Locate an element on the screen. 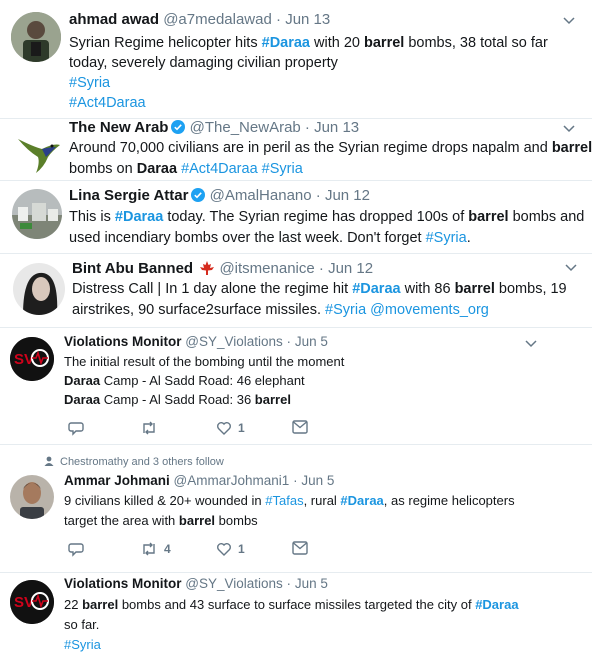  maple-leaf-icon is located at coordinates (207, 268).